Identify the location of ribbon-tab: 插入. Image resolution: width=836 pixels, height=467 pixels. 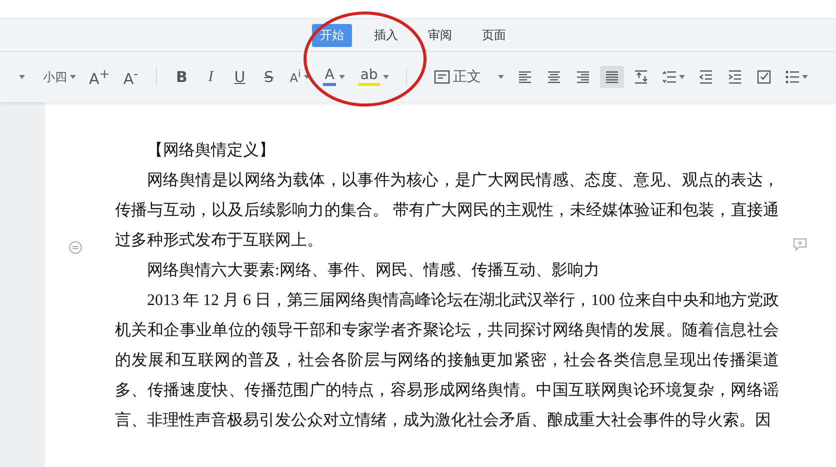
(386, 35).